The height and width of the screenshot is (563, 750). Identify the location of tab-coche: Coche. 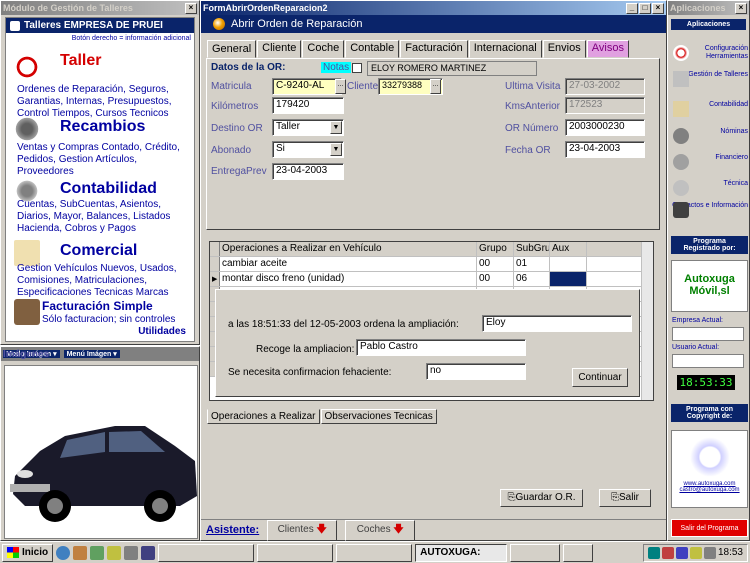
(323, 49).